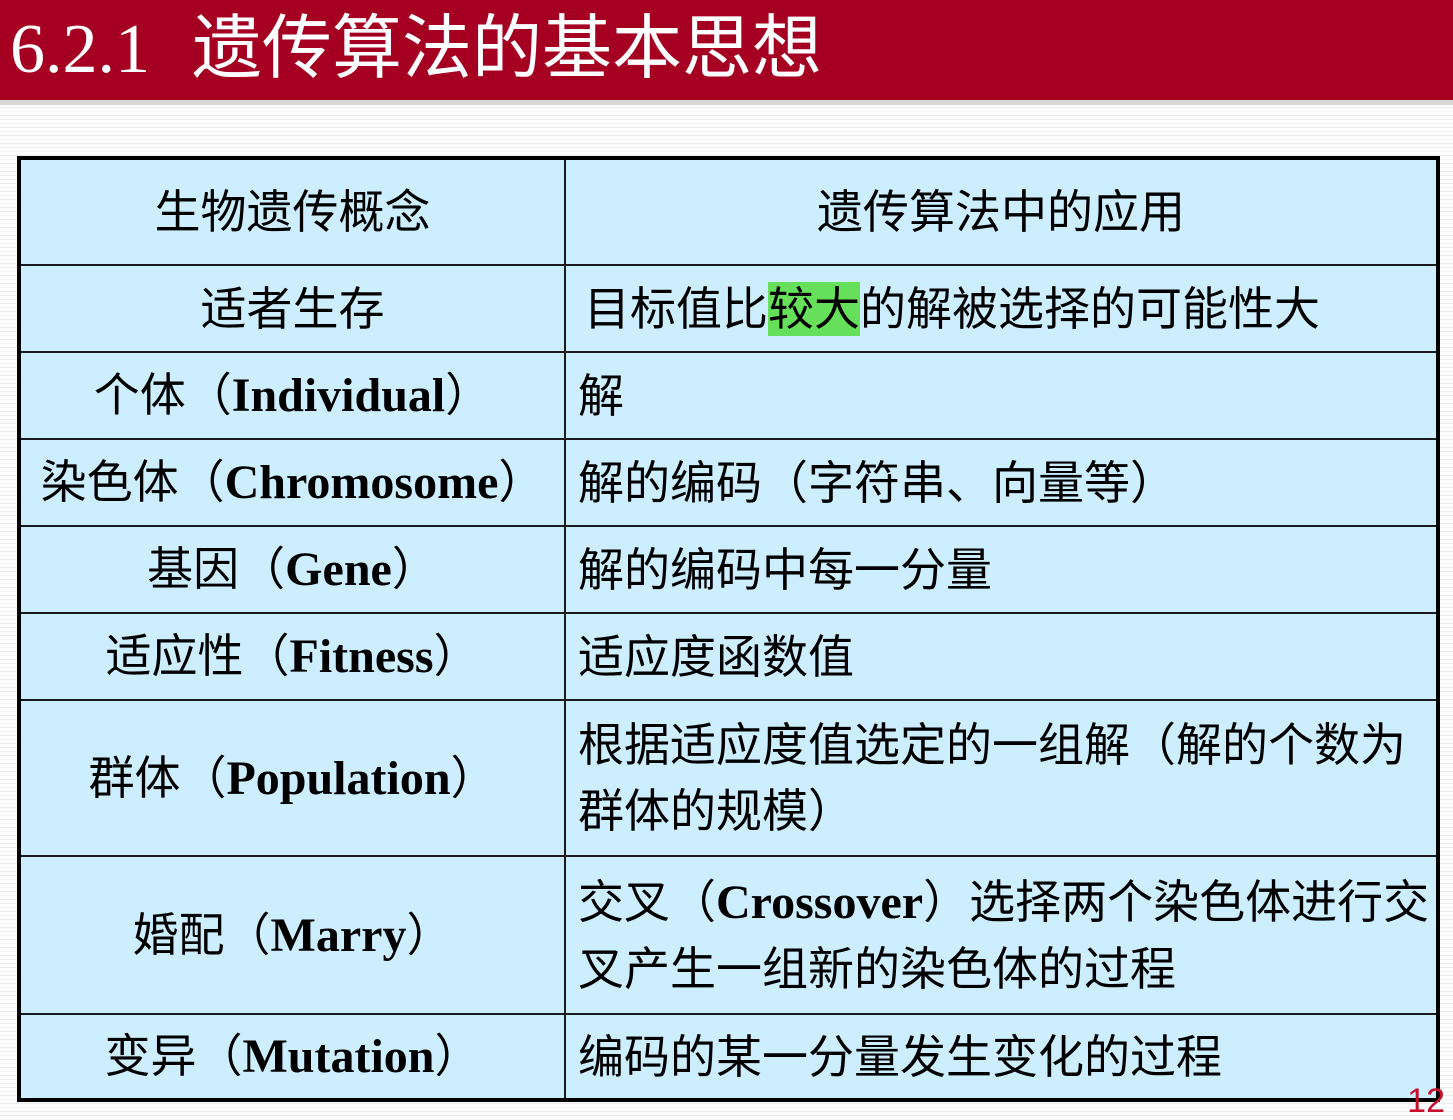 The width and height of the screenshot is (1453, 1120). I want to click on concept-en: Individual, so click(338, 395).